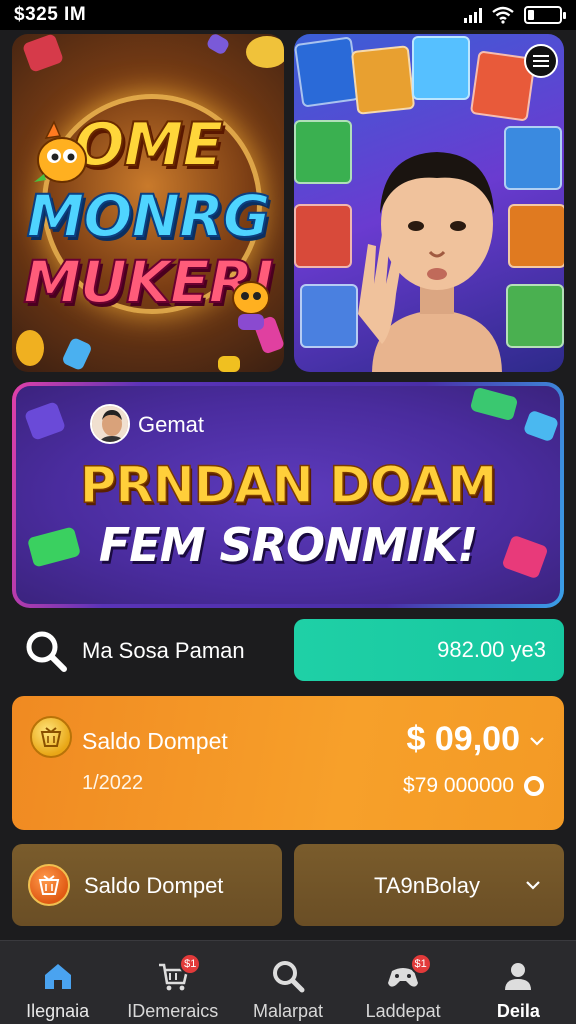  I want to click on battery-icon, so click(545, 15).